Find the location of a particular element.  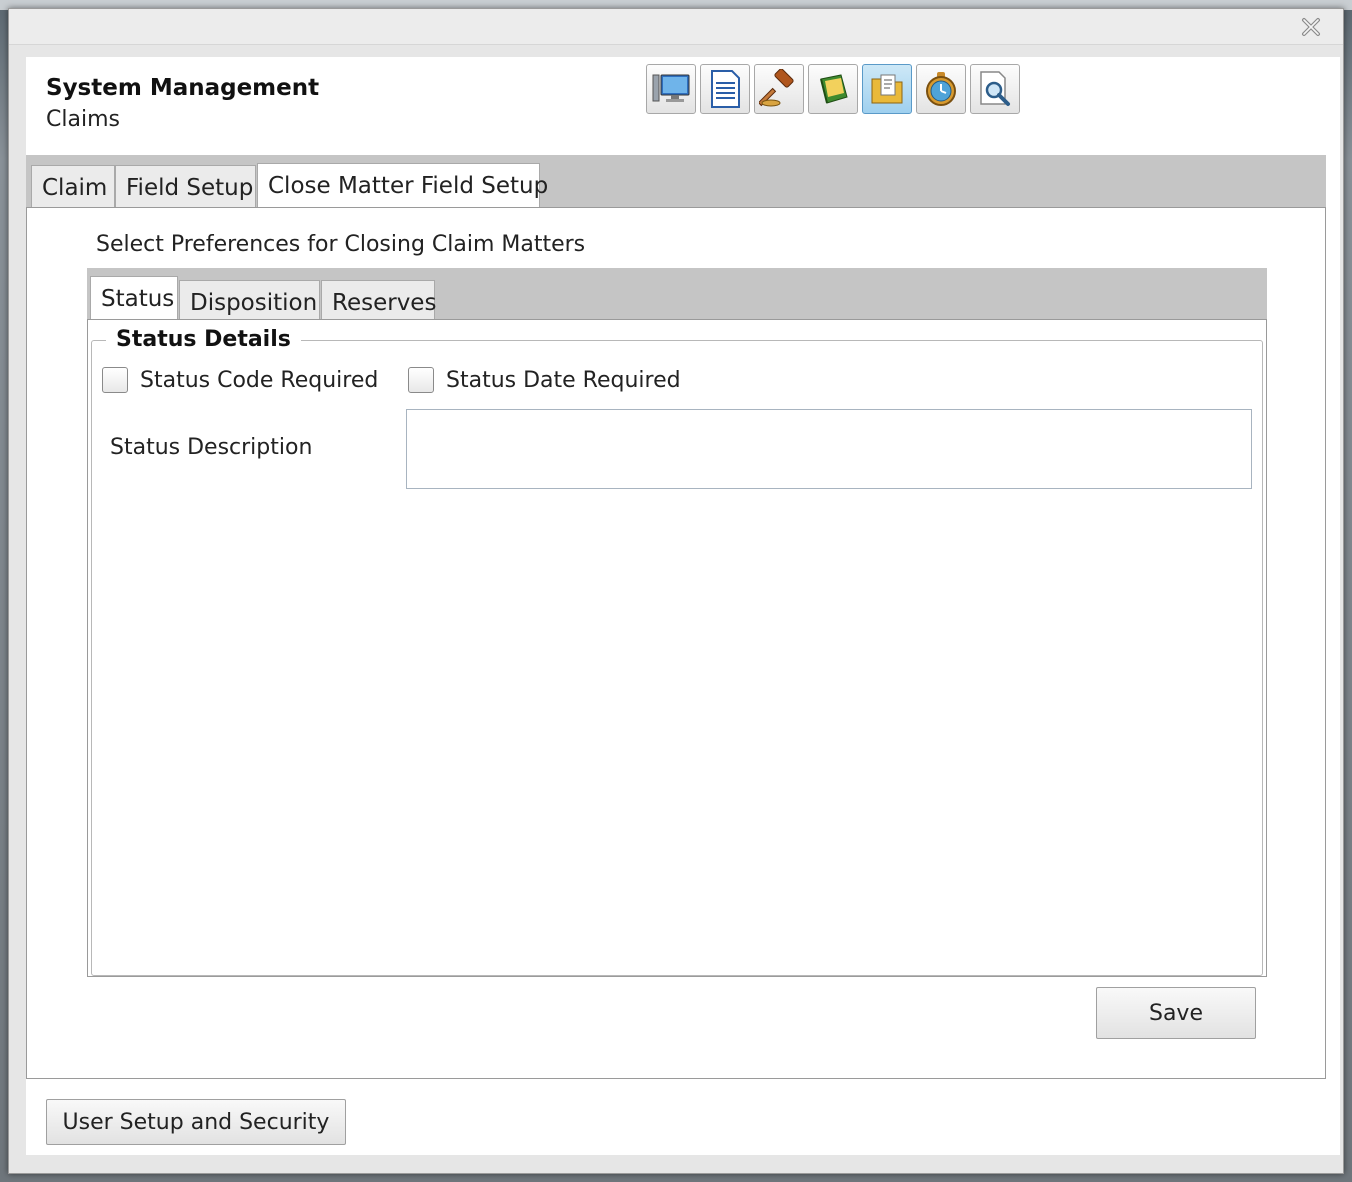

document-button is located at coordinates (725, 89).